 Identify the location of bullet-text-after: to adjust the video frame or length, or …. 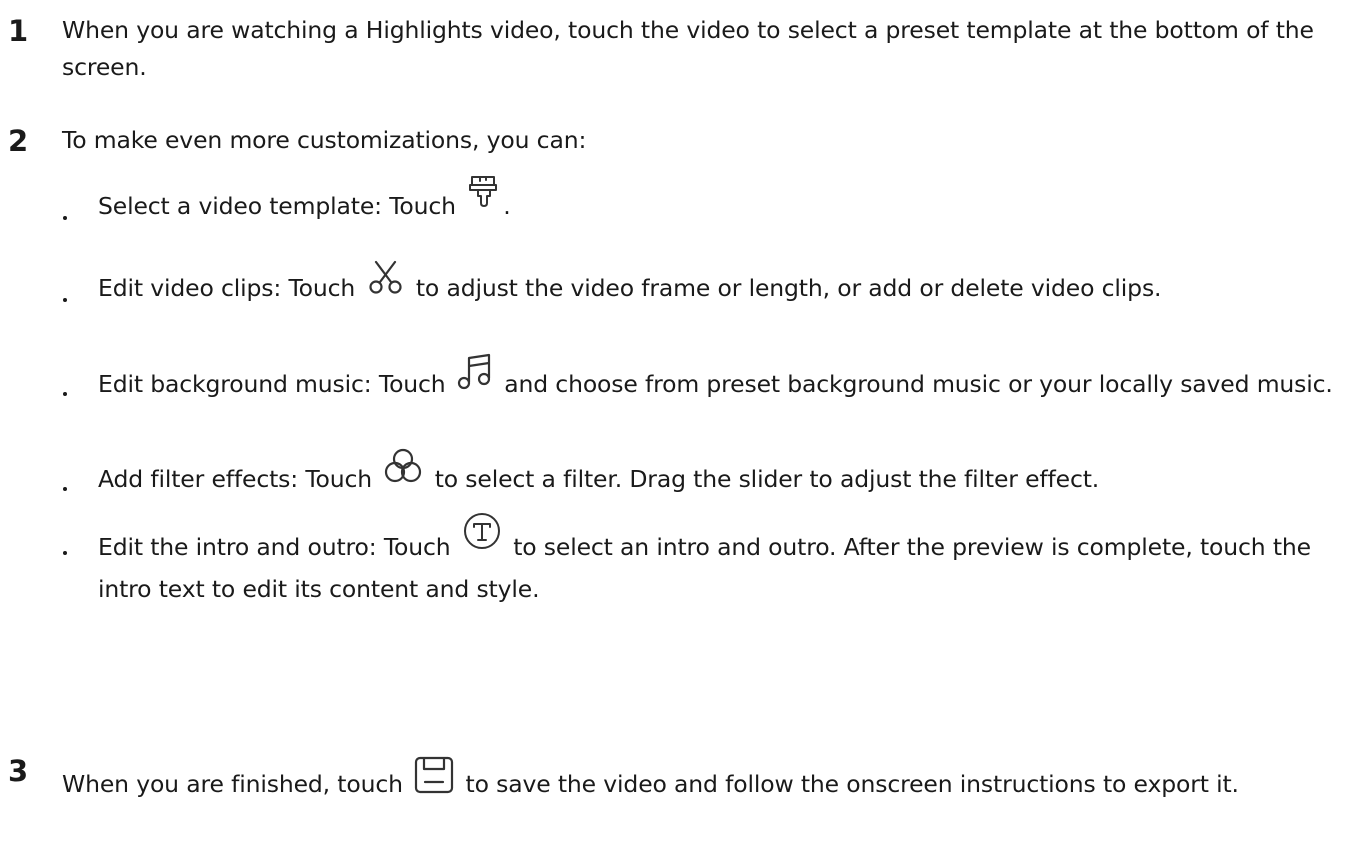
(788, 288).